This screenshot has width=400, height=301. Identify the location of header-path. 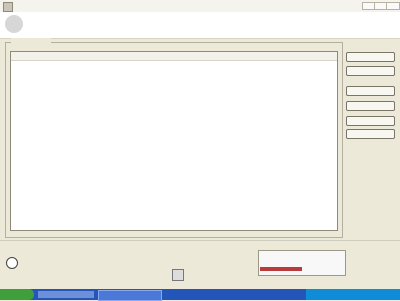
(155, 34).